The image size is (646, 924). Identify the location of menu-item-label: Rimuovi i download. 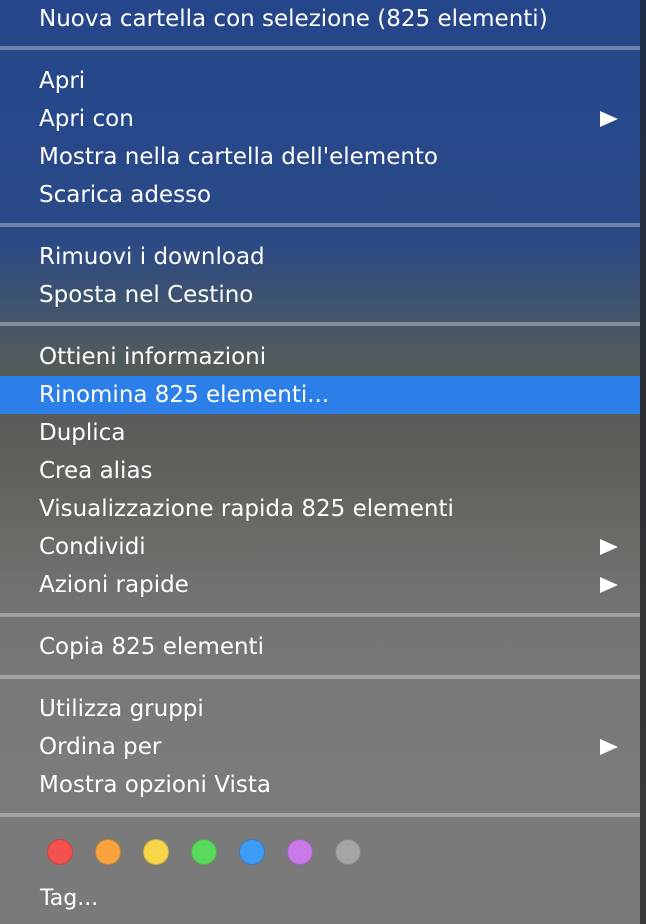
(152, 257).